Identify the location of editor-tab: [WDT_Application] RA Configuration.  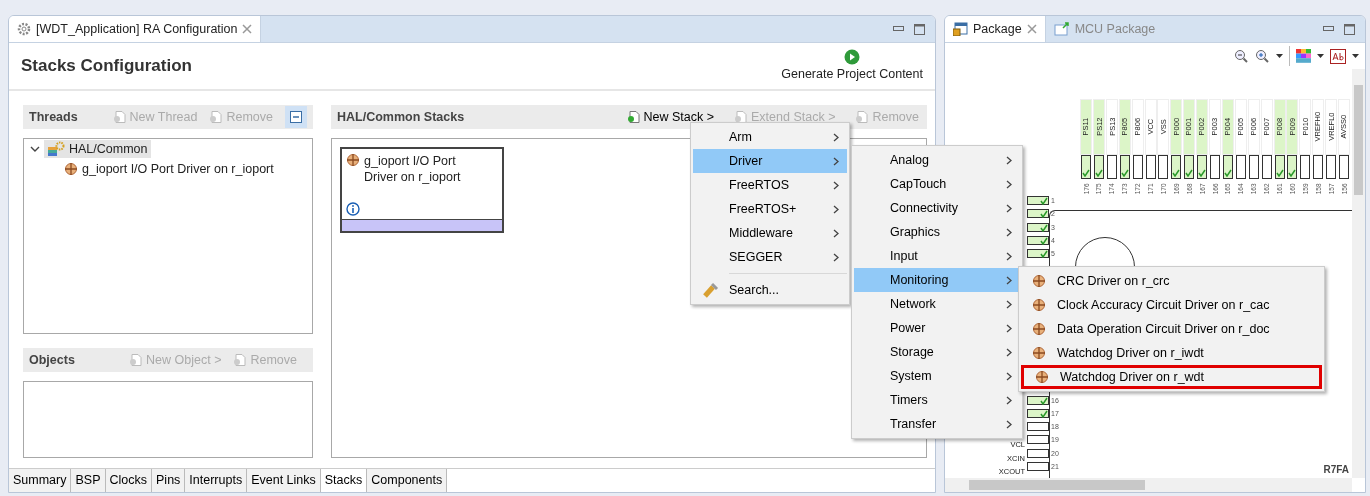
(135, 29).